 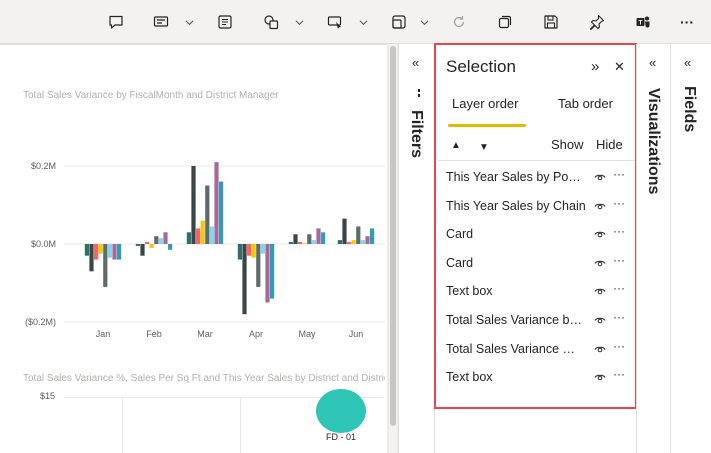 I want to click on layer-item: This Year Sales by Chain ···, so click(x=536, y=206).